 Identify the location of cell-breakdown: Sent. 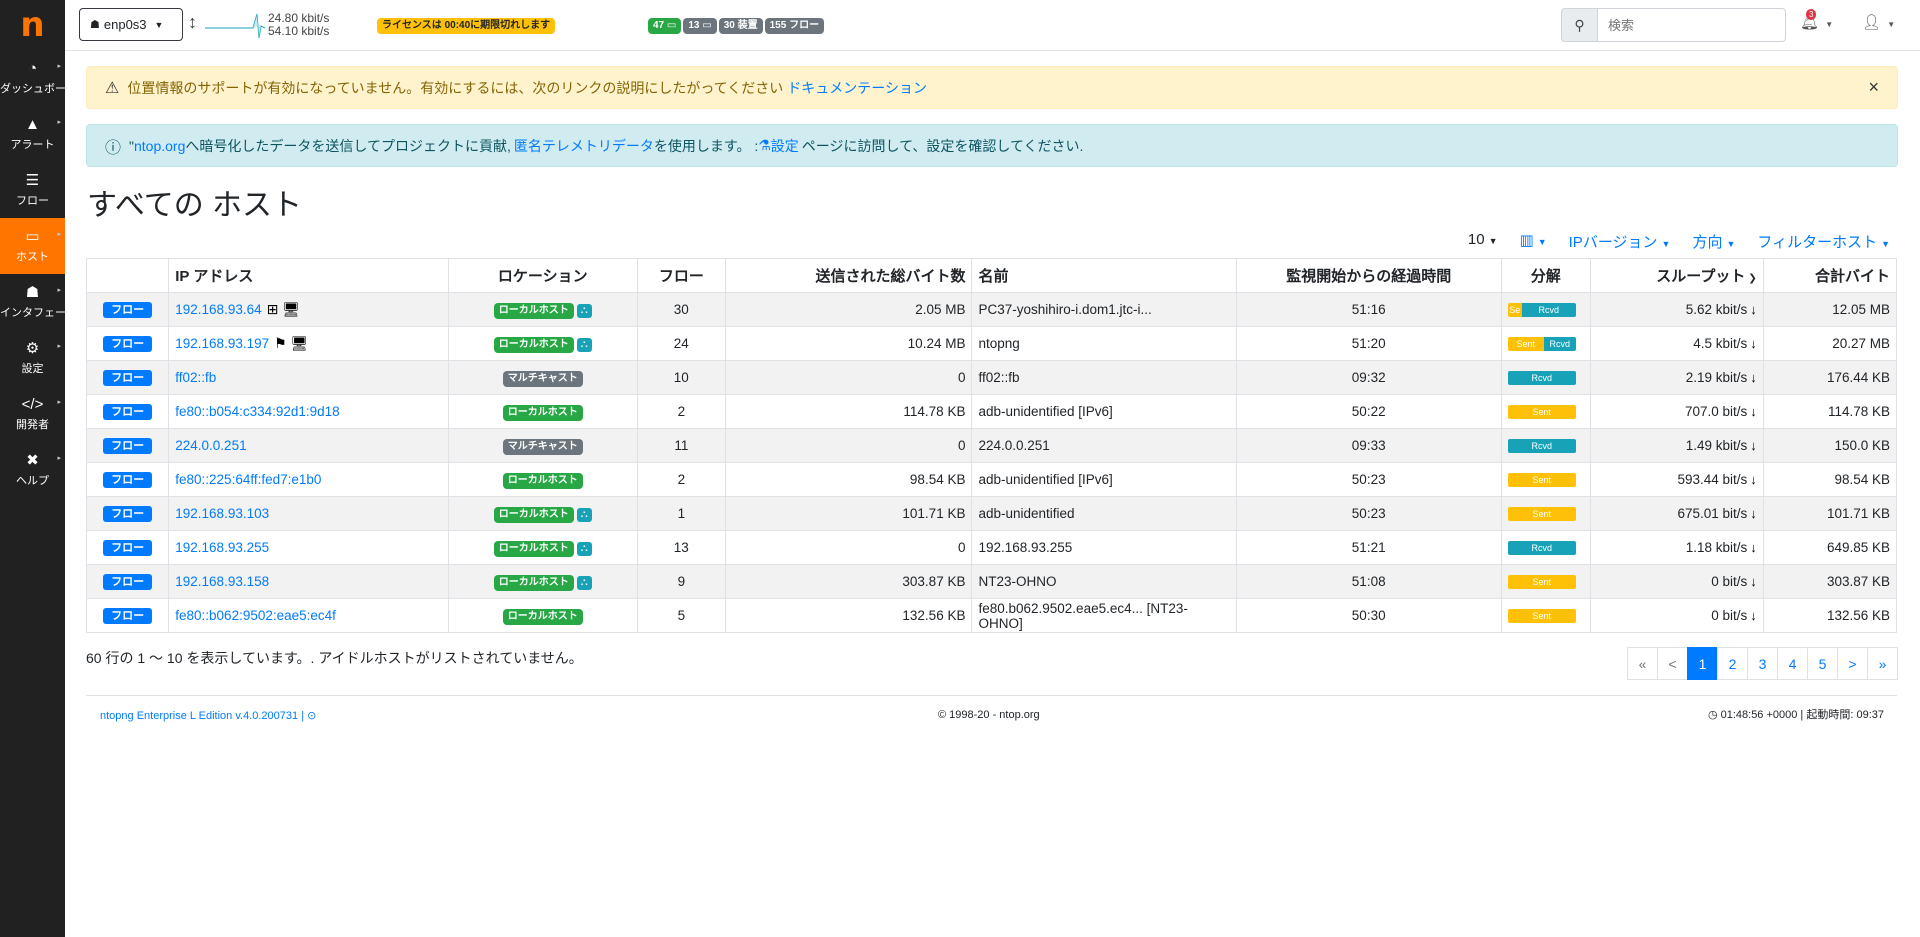
(1545, 479).